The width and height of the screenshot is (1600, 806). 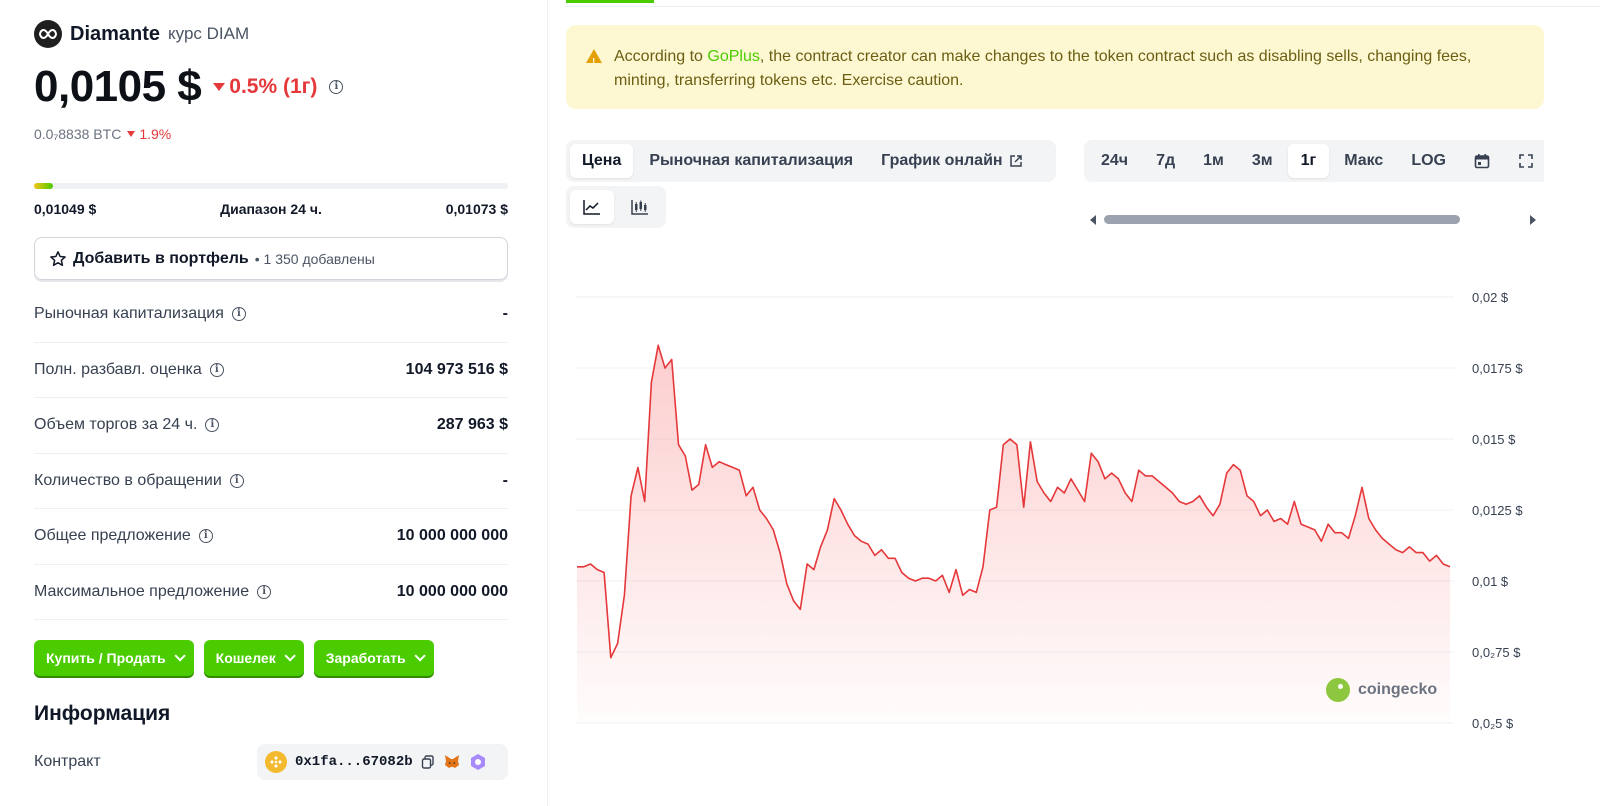 I want to click on range-label: Диапазон 24 ч., so click(x=271, y=209).